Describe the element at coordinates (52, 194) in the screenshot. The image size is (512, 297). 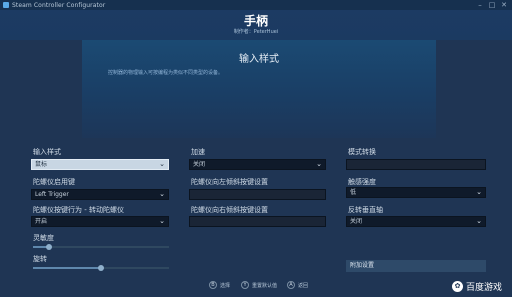
I see `gyro-enable-value: Left Trigger` at that location.